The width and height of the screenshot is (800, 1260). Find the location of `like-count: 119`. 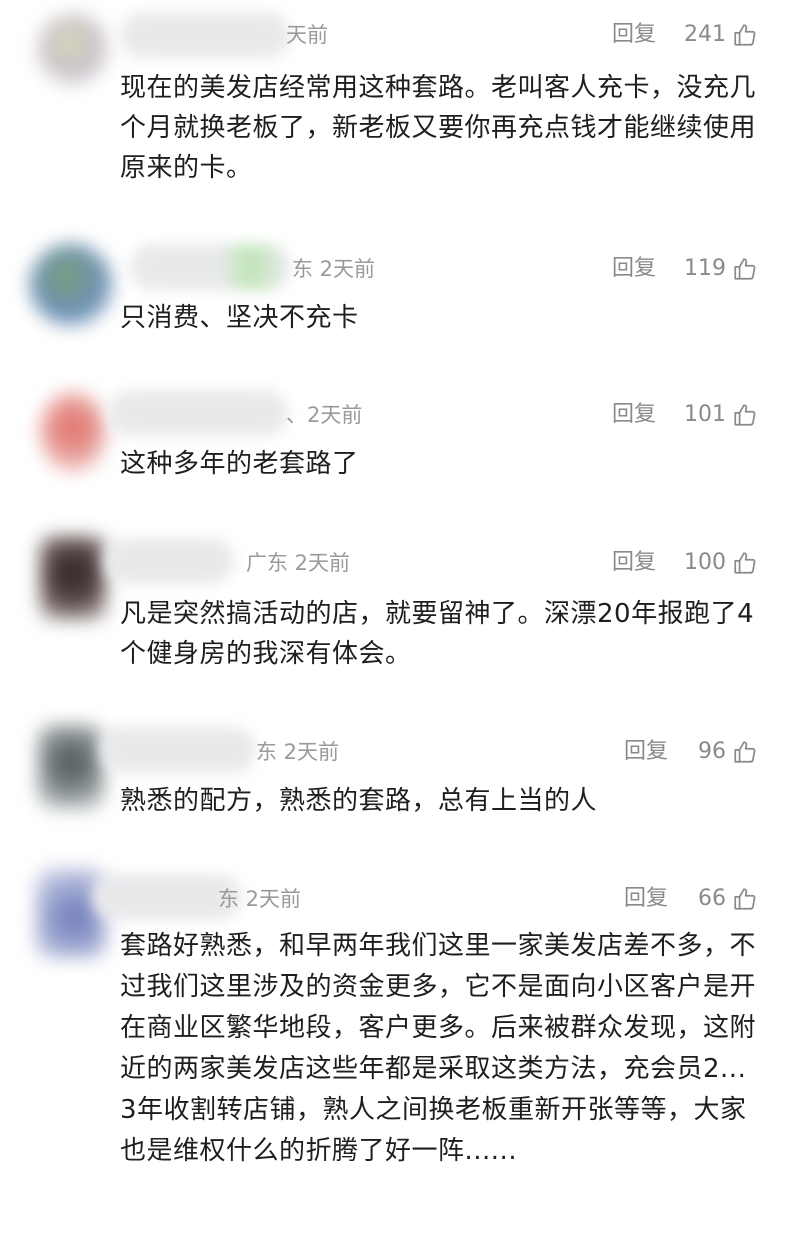

like-count: 119 is located at coordinates (705, 268).